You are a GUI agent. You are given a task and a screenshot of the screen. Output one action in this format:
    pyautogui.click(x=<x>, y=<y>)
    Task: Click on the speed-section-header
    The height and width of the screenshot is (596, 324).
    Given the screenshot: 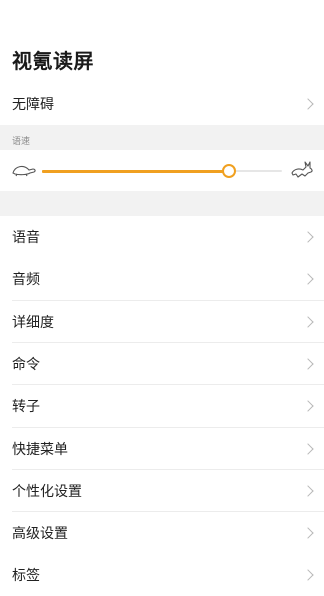 What is the action you would take?
    pyautogui.click(x=162, y=137)
    